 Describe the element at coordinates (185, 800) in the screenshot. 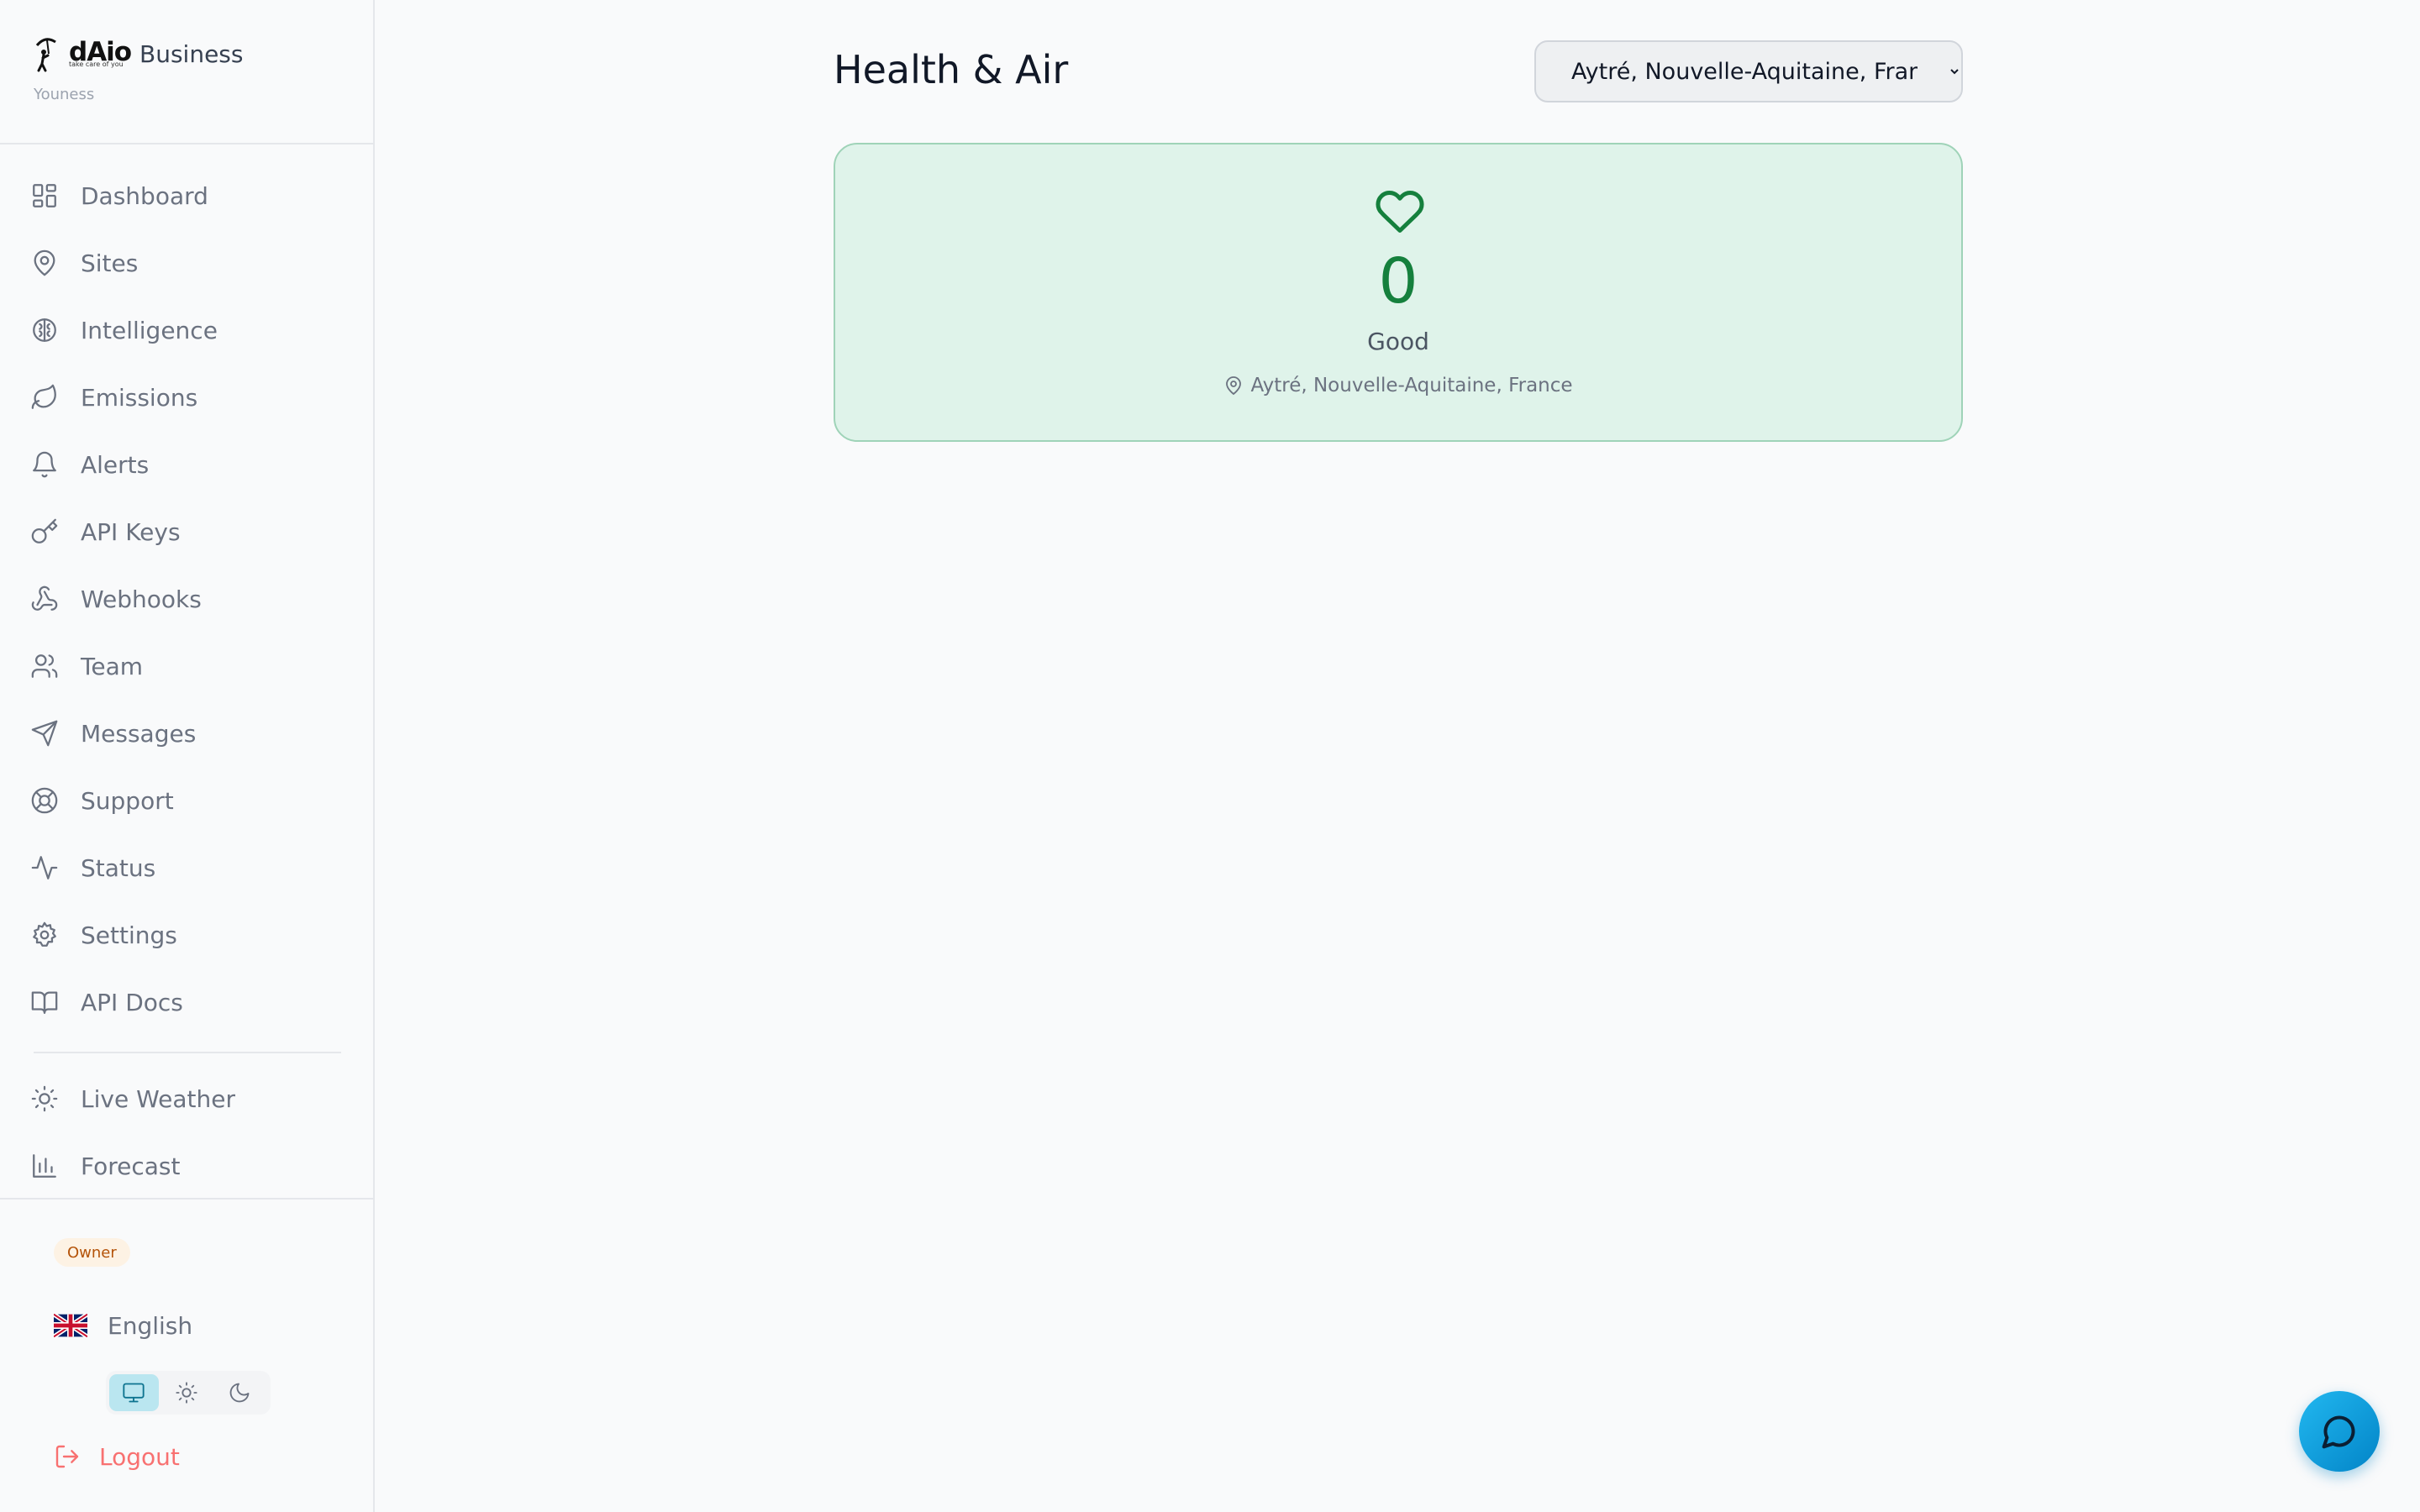

I see `sidebar-item-support: Support` at that location.